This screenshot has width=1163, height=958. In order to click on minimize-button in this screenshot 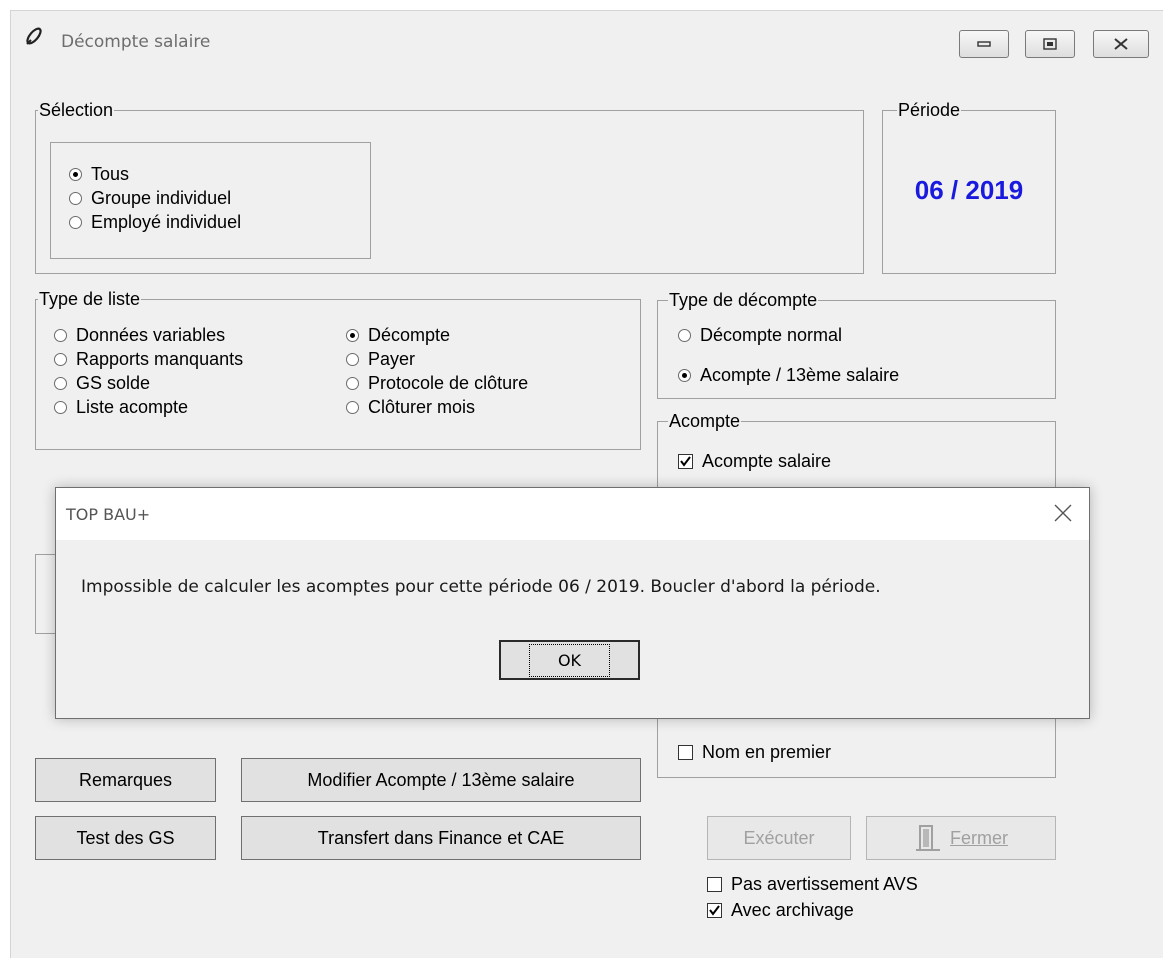, I will do `click(984, 44)`.